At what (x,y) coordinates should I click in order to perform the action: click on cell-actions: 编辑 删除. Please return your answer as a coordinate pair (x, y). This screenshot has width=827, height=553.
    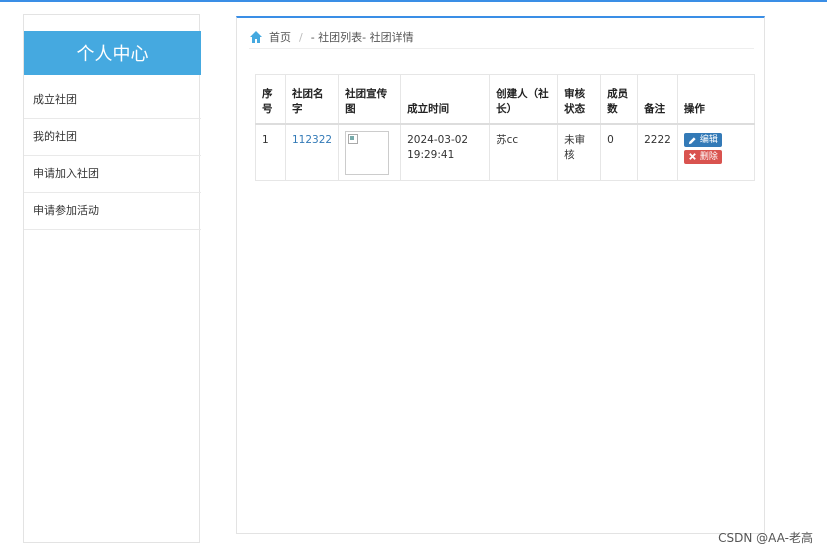
    Looking at the image, I should click on (715, 152).